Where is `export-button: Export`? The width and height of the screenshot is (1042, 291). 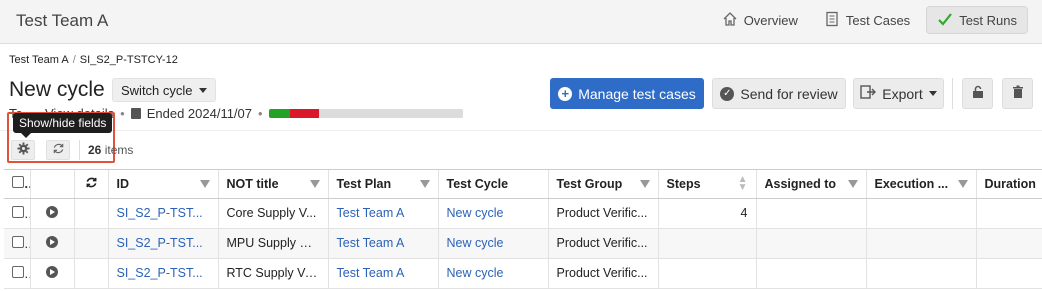
export-button: Export is located at coordinates (898, 93).